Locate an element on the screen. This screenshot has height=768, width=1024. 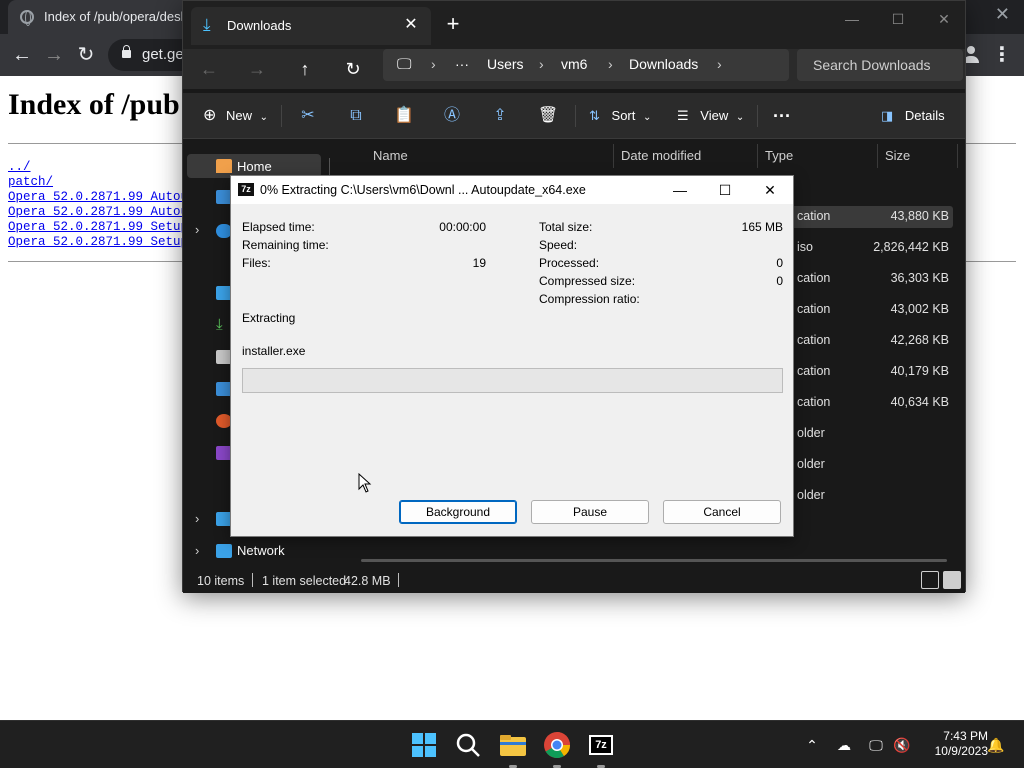
share-icon: ⇪ is located at coordinates (500, 116).